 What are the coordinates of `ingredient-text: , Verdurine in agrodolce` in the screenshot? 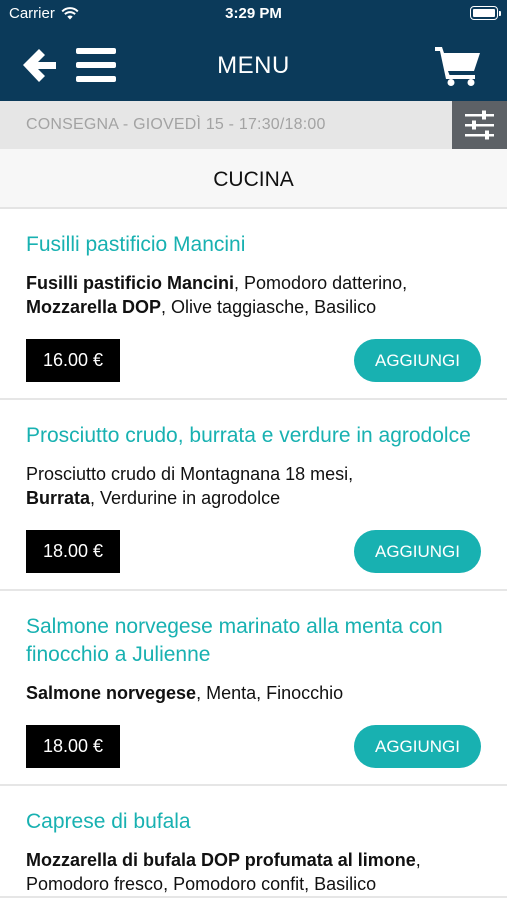 It's located at (185, 498).